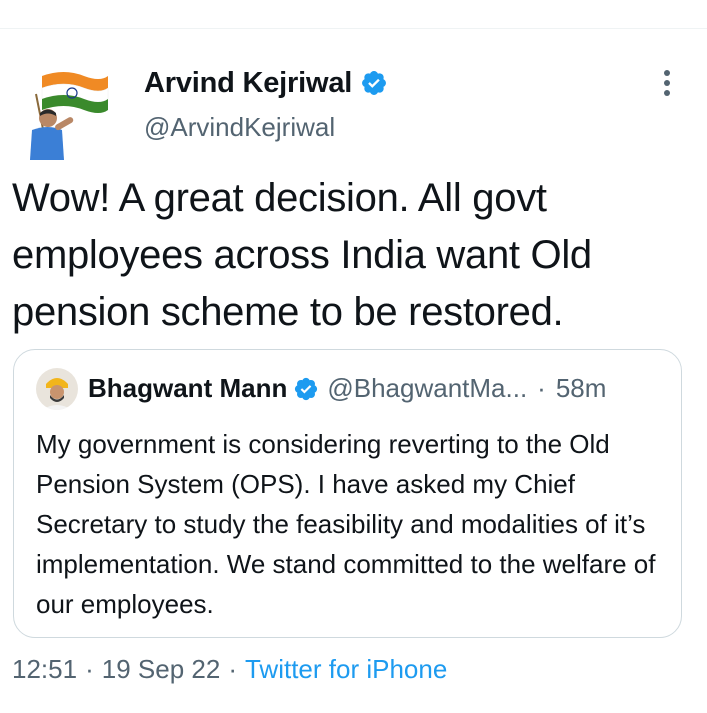  I want to click on avatar-image, so click(69, 116).